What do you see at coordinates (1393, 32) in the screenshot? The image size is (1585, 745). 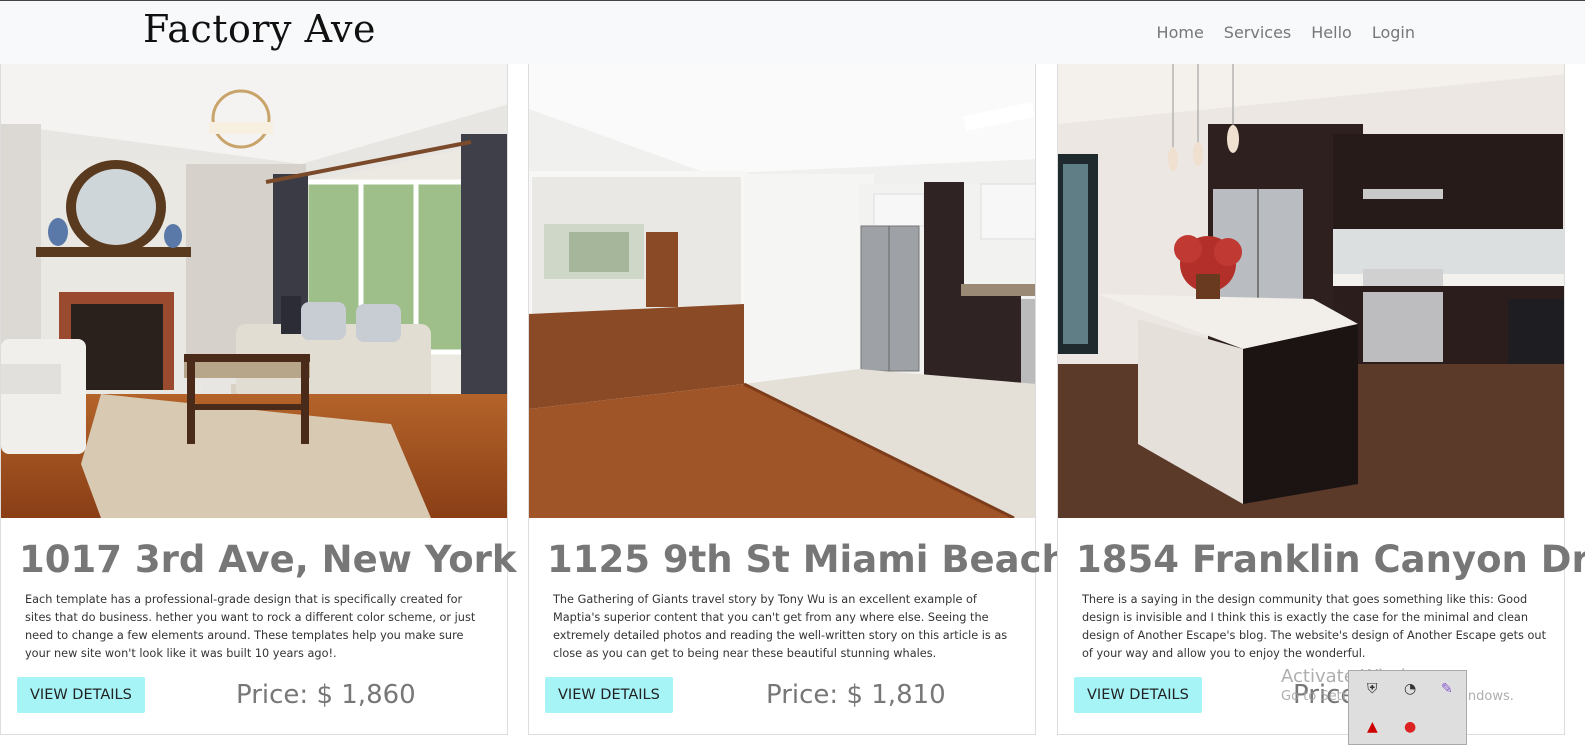 I see `nav-login: Login` at bounding box center [1393, 32].